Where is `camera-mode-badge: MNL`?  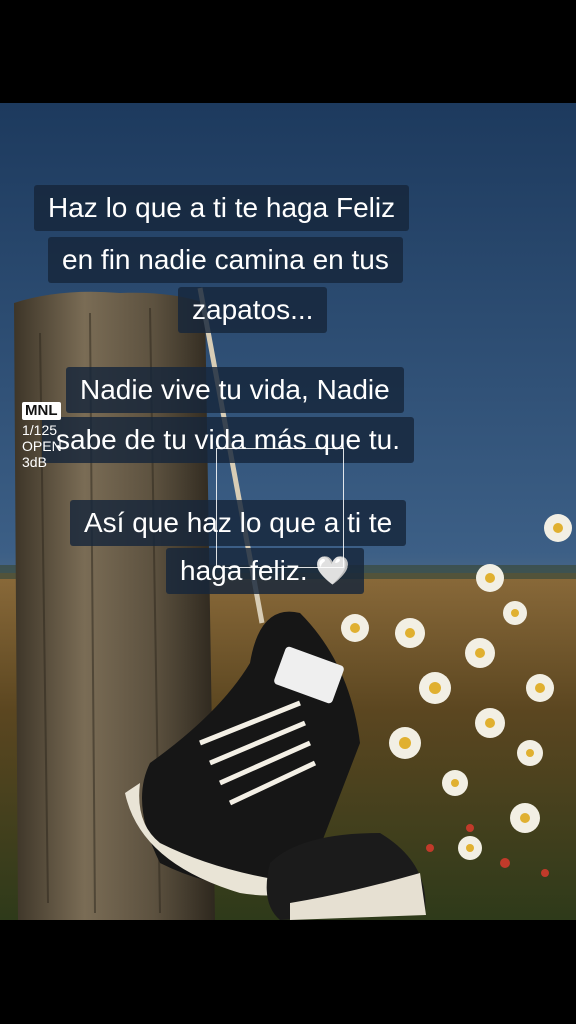
camera-mode-badge: MNL is located at coordinates (41, 411).